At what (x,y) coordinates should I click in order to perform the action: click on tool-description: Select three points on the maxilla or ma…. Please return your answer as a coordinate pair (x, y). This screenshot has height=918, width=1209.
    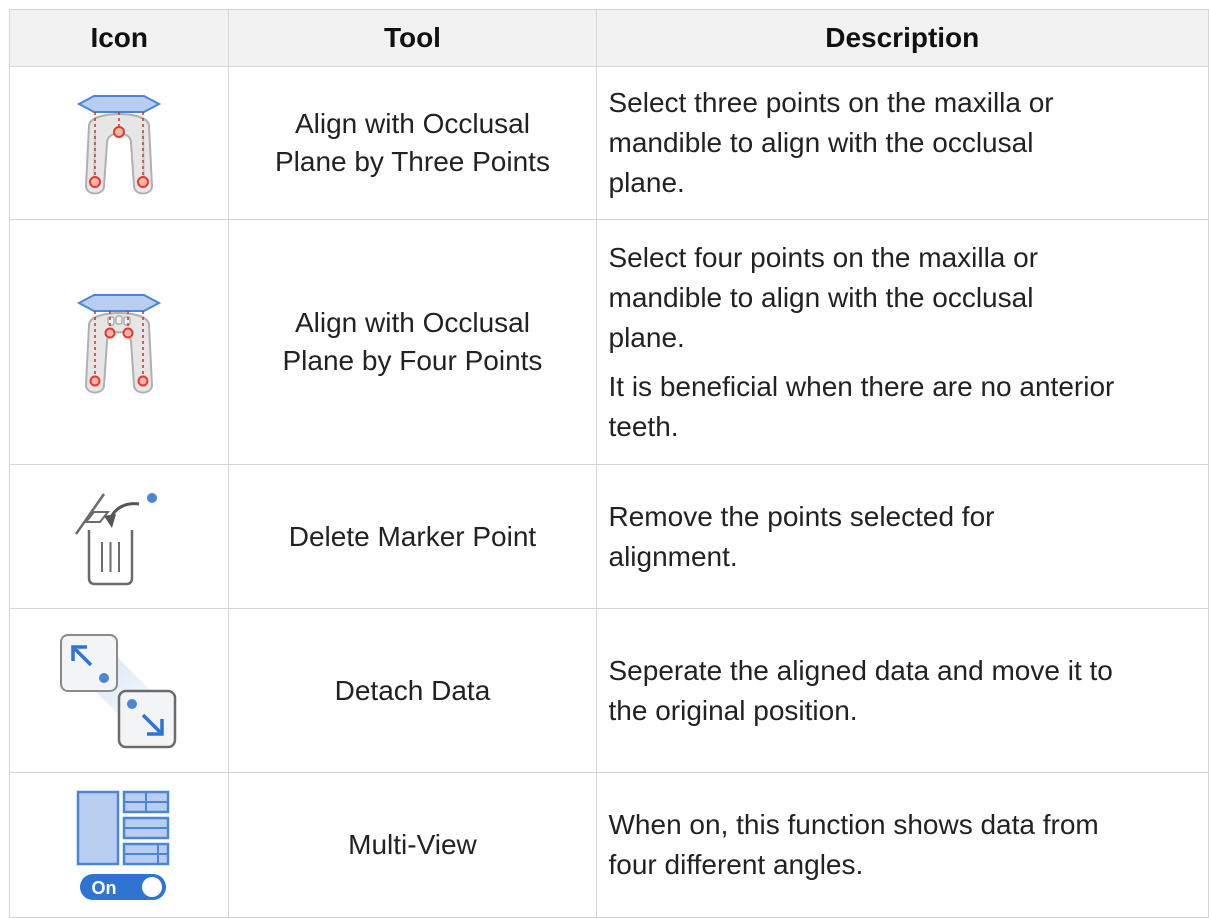
    Looking at the image, I should click on (902, 143).